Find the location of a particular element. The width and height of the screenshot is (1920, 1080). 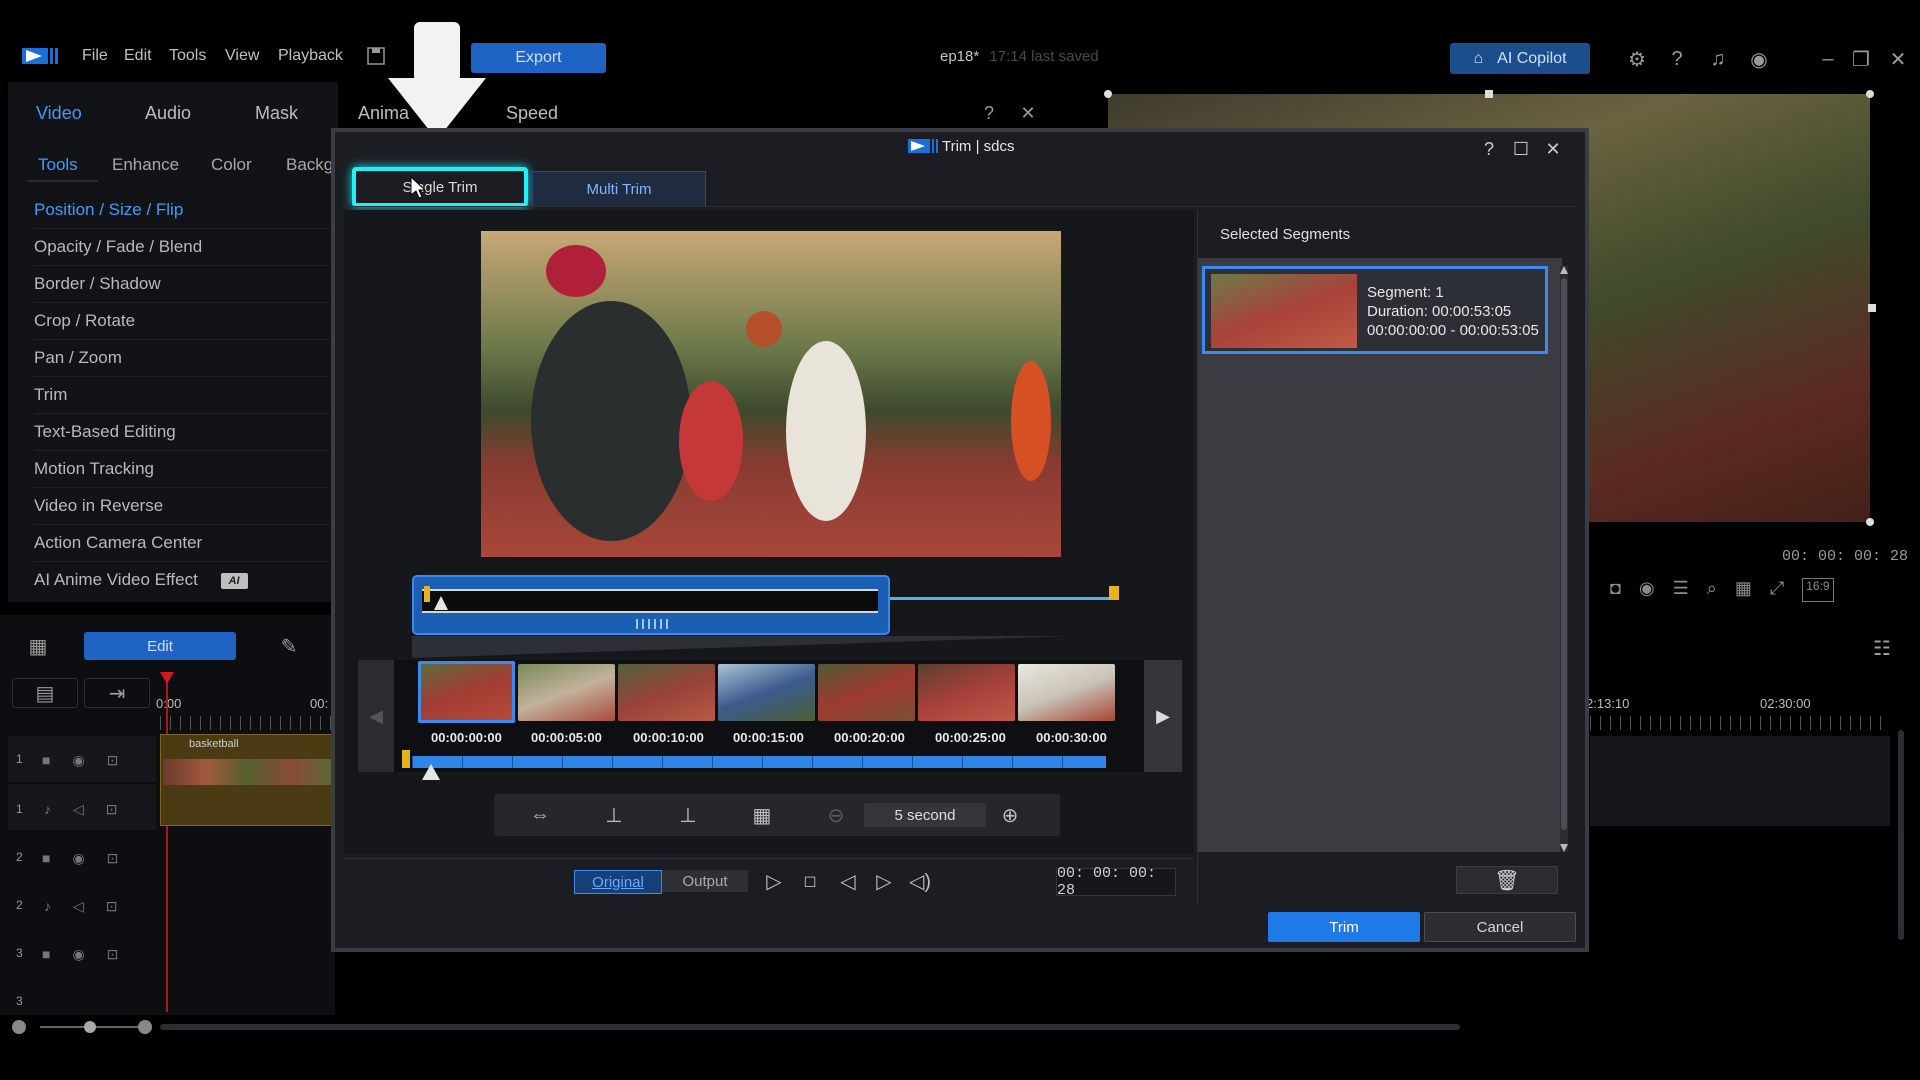

swap-range-icon: ⇔ is located at coordinates (540, 815).